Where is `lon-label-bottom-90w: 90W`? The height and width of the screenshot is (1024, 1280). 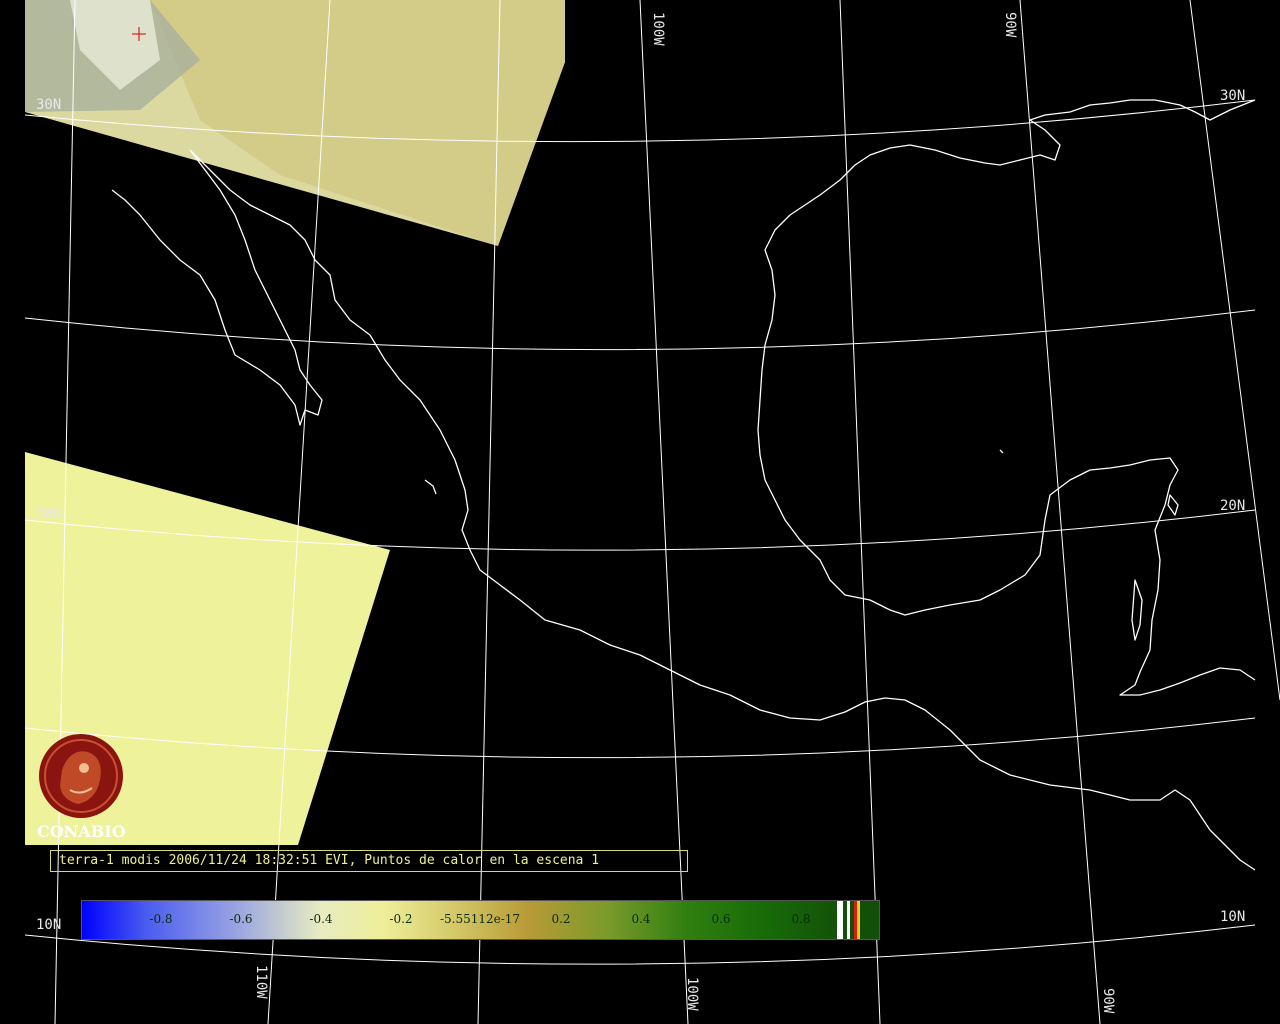 lon-label-bottom-90w: 90W is located at coordinates (1108, 1001).